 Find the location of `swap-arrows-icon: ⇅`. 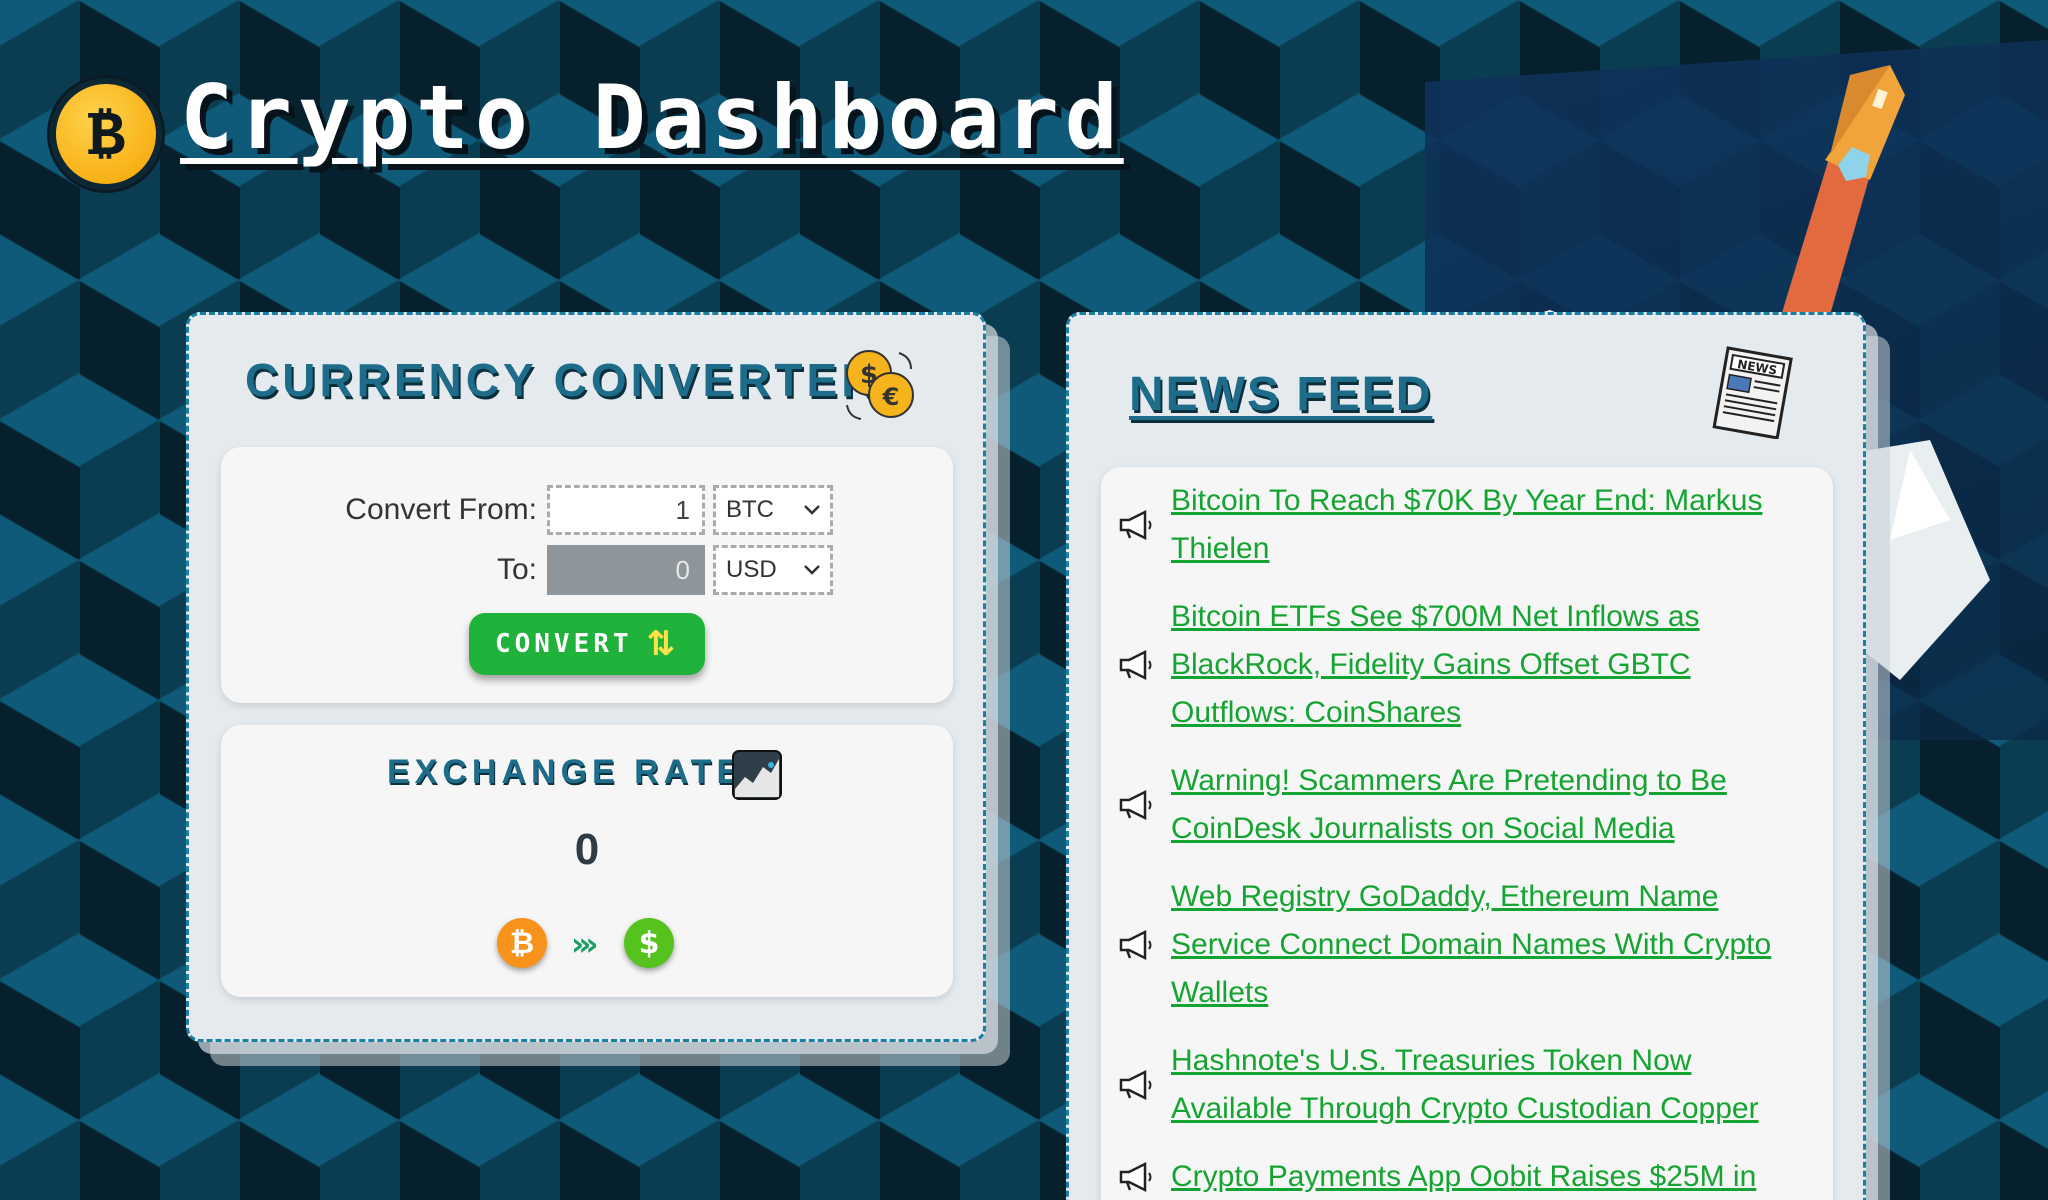

swap-arrows-icon: ⇅ is located at coordinates (663, 644).